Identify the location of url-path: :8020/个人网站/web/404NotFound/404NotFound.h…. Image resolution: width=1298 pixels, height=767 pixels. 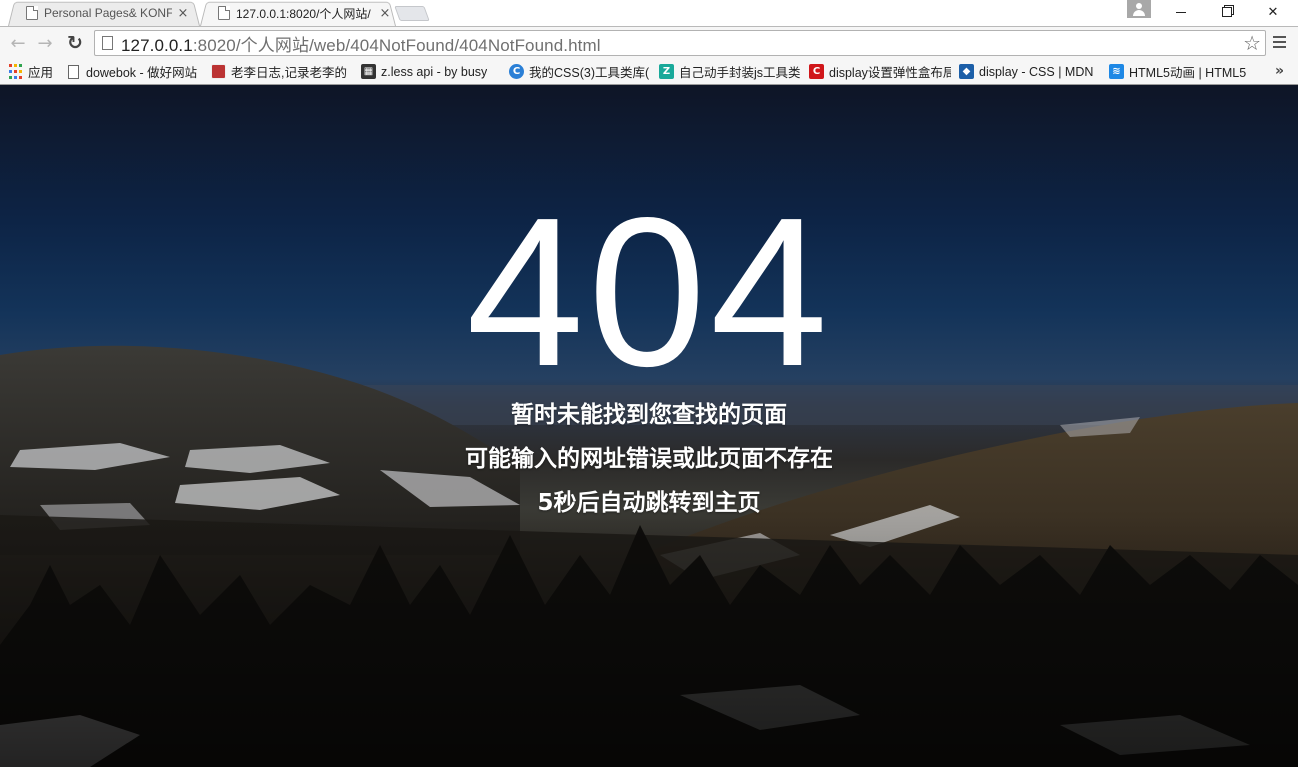
(396, 45).